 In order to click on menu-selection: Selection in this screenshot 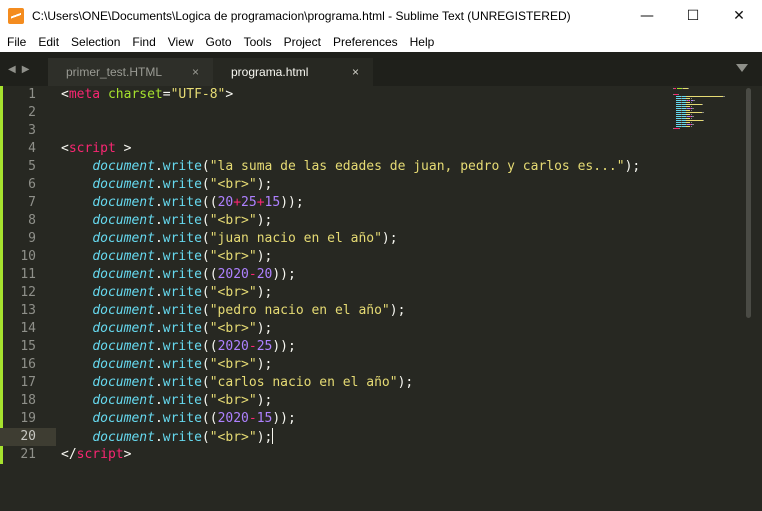, I will do `click(94, 42)`.